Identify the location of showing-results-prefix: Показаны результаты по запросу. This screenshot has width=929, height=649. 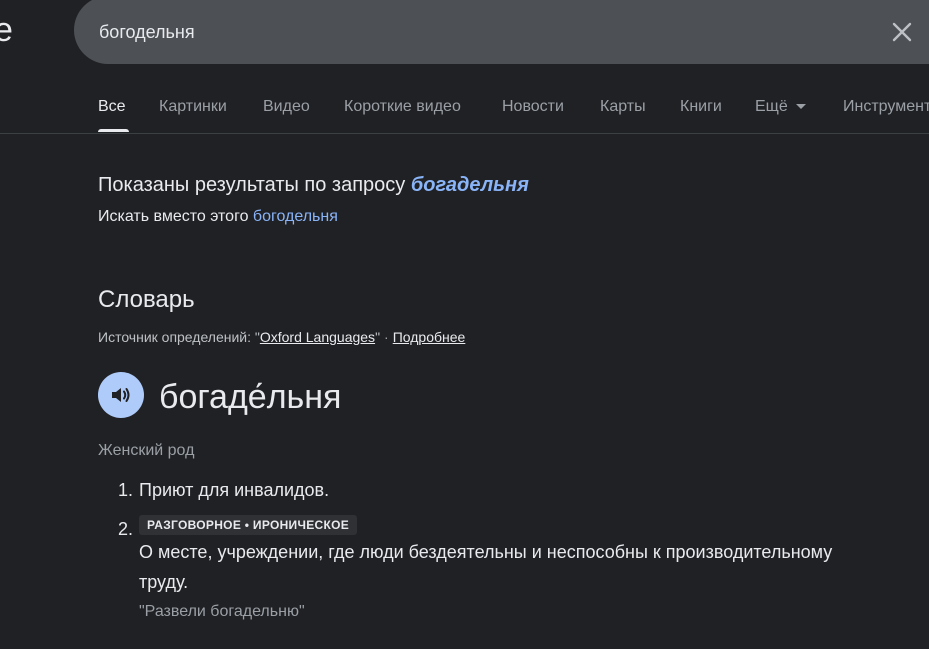
(254, 185).